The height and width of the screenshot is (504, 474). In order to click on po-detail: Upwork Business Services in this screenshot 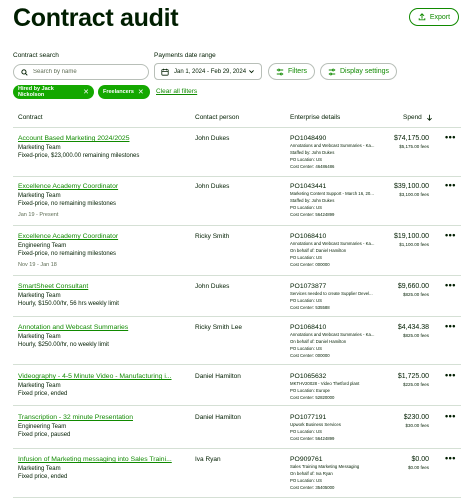, I will do `click(315, 424)`.